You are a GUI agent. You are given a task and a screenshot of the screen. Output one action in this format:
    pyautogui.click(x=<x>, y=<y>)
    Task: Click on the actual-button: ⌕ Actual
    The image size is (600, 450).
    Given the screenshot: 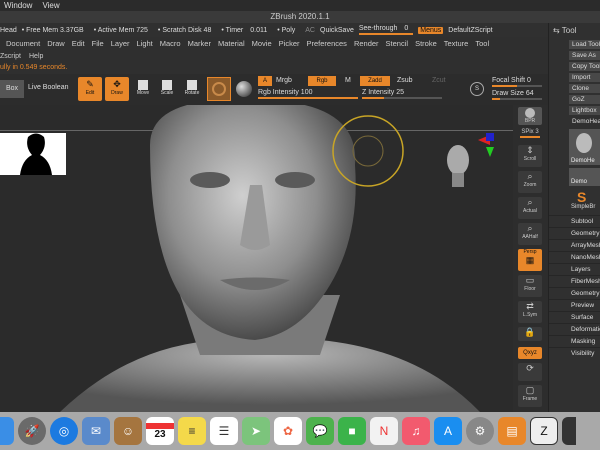 What is the action you would take?
    pyautogui.click(x=530, y=208)
    